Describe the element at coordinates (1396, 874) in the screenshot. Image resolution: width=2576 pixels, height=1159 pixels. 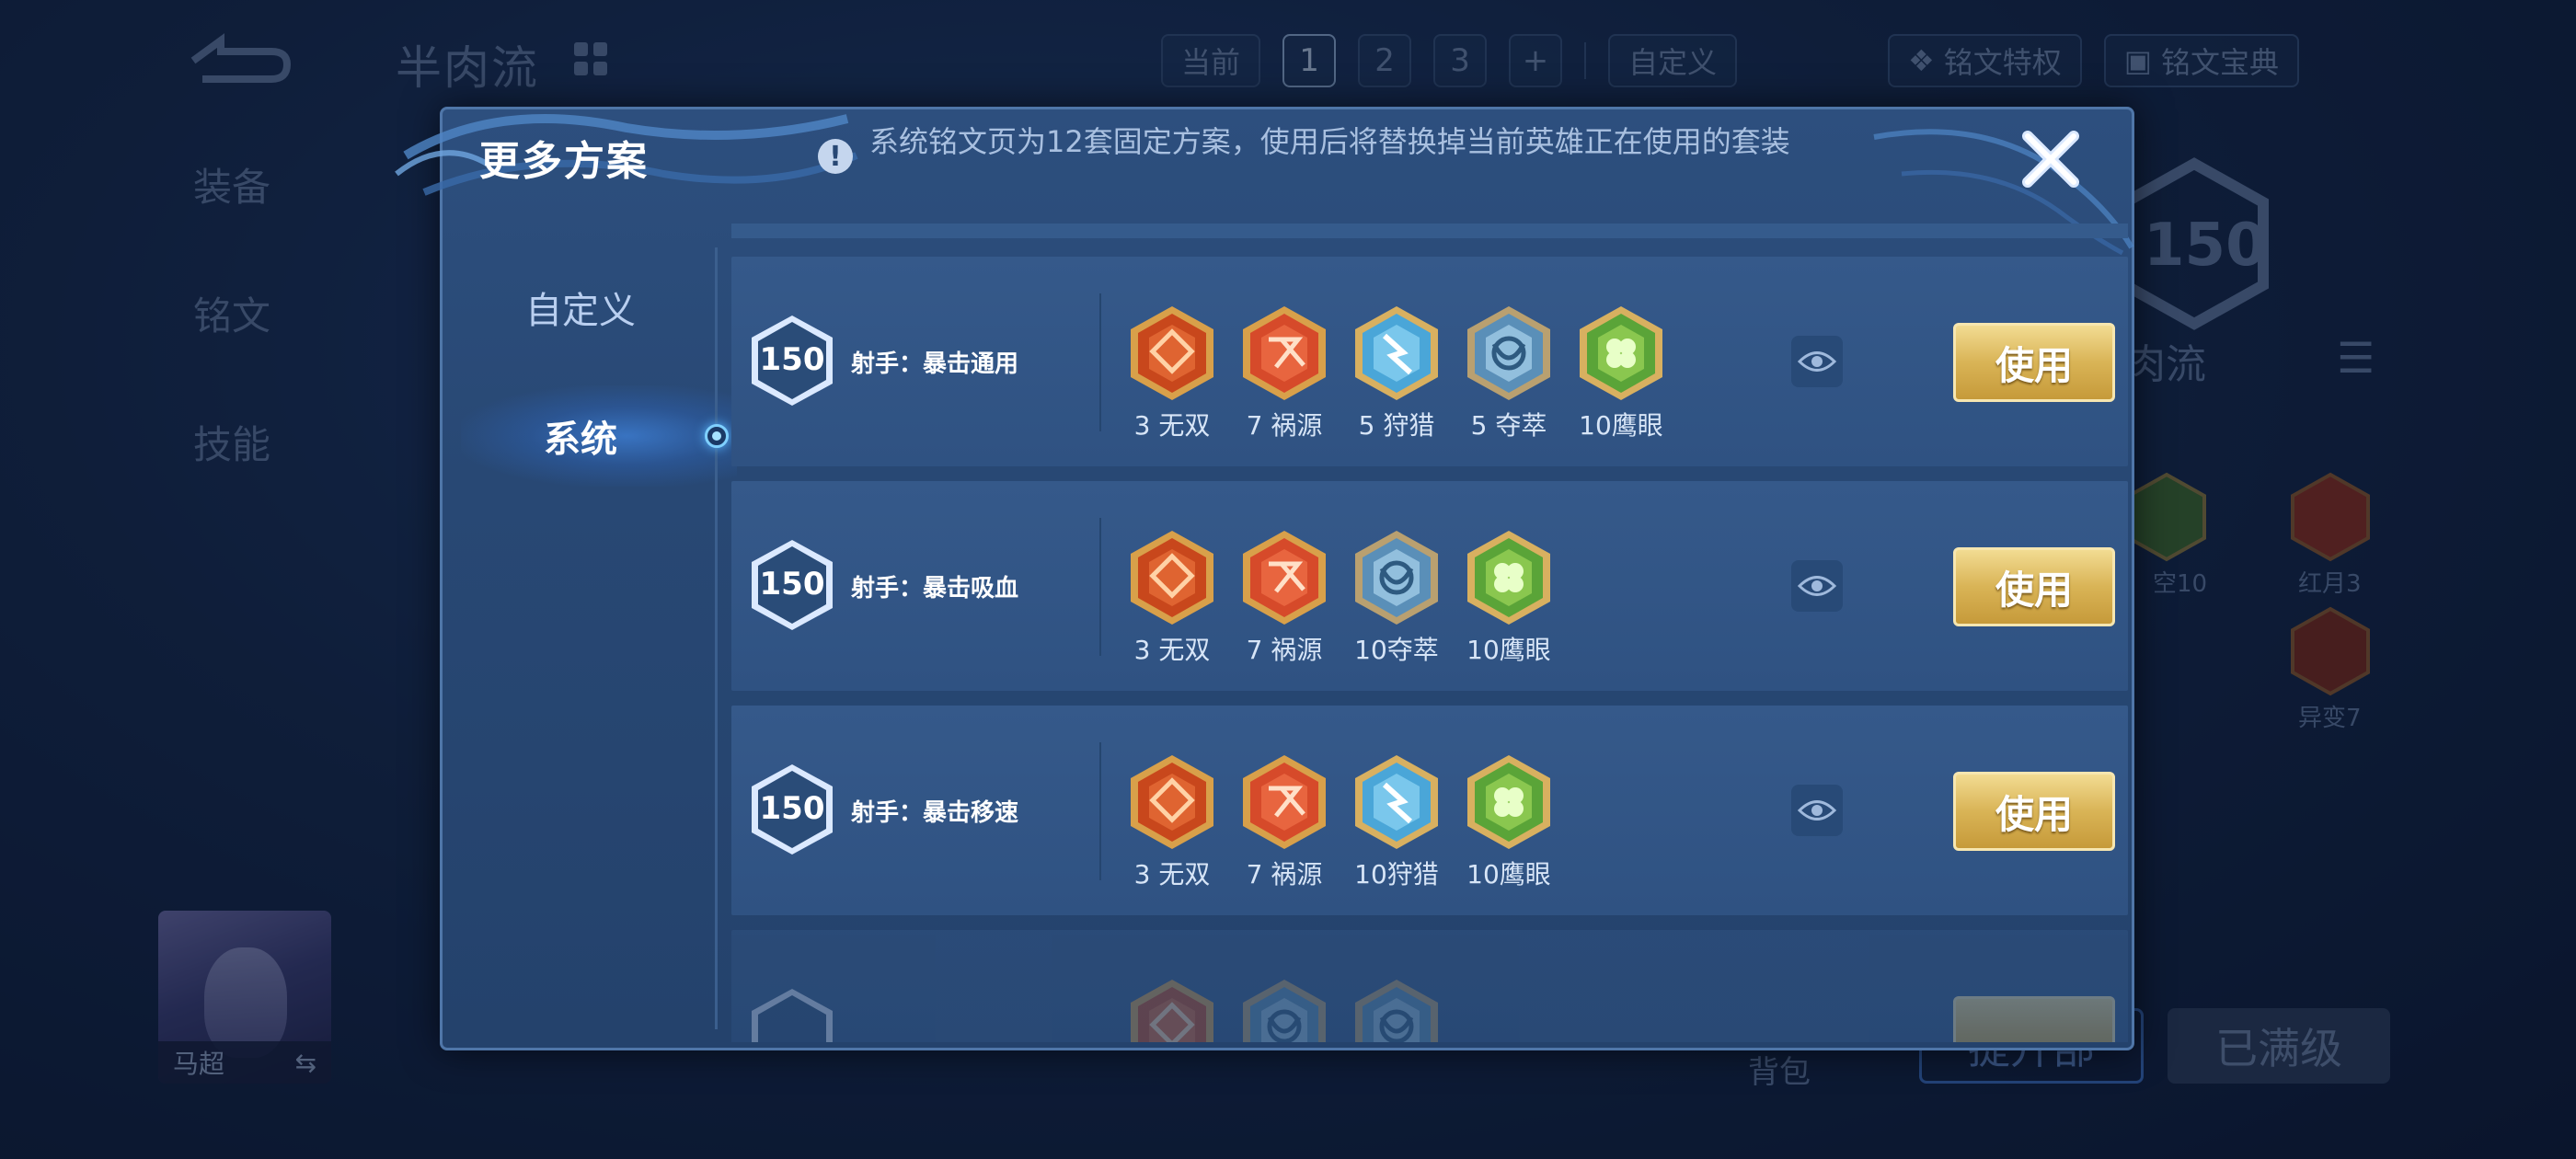
I see `rune-label: 10狩猎` at that location.